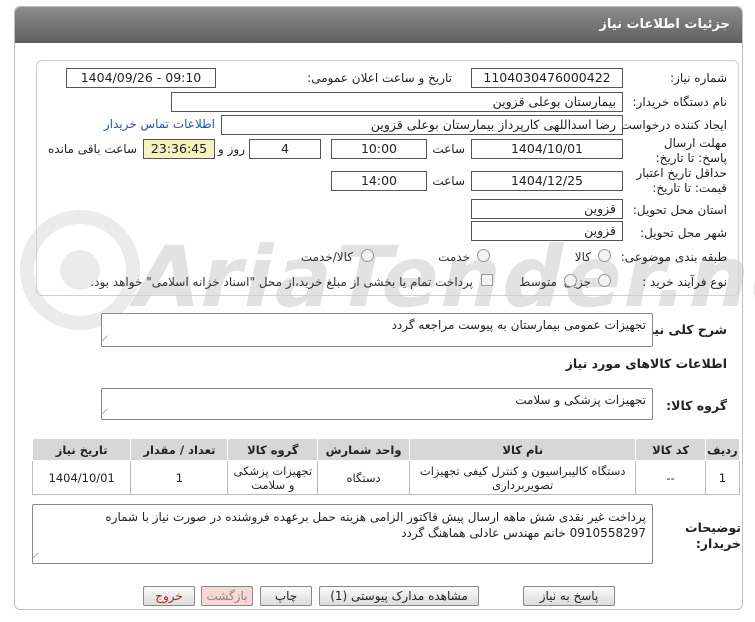 This screenshot has width=755, height=622. I want to click on item-need-date: 1404/10/01, so click(81, 477).